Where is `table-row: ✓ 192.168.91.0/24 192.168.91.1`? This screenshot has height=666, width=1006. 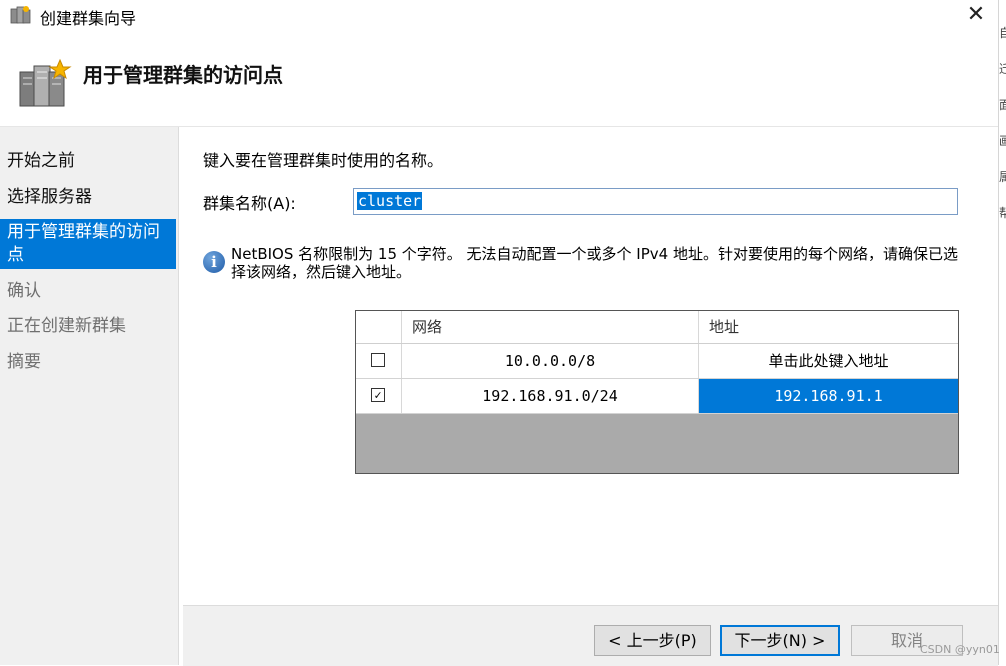 table-row: ✓ 192.168.91.0/24 192.168.91.1 is located at coordinates (657, 396).